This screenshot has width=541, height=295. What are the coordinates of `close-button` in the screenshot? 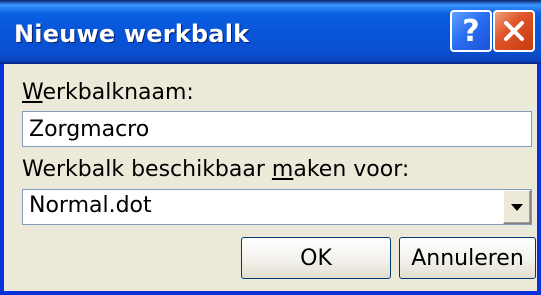 It's located at (514, 31).